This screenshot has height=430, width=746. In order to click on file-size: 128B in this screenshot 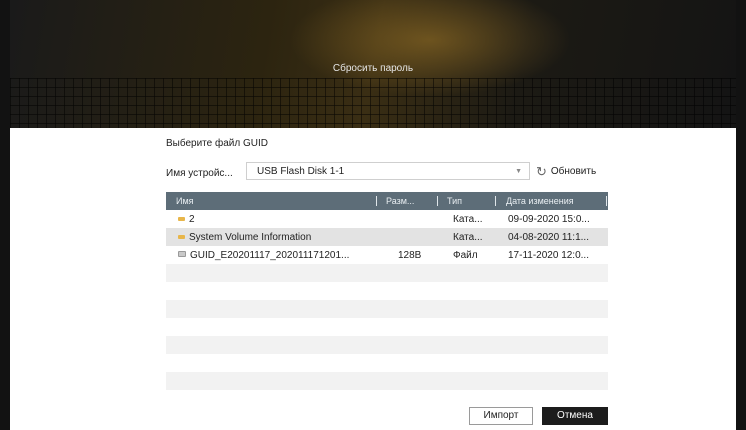, I will do `click(410, 255)`.